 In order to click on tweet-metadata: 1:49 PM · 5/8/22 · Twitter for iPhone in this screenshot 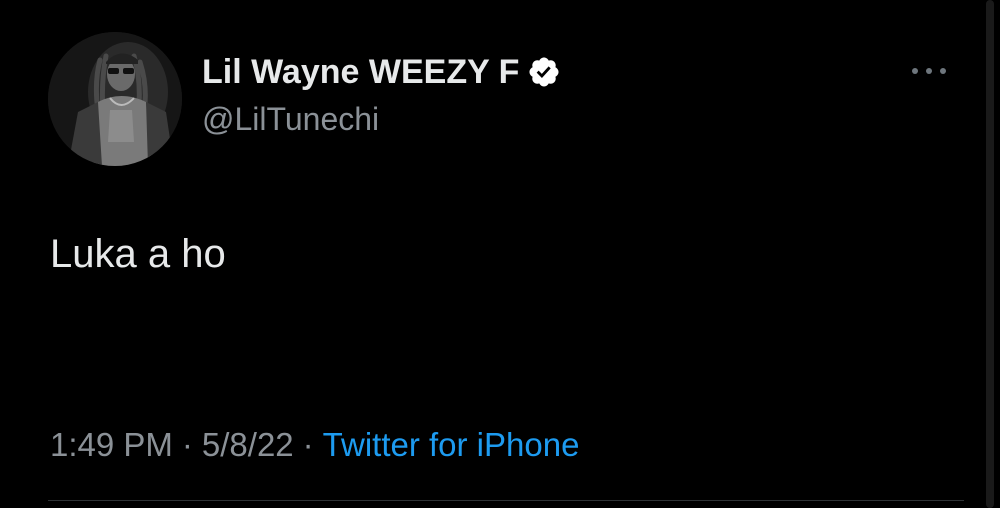, I will do `click(314, 445)`.